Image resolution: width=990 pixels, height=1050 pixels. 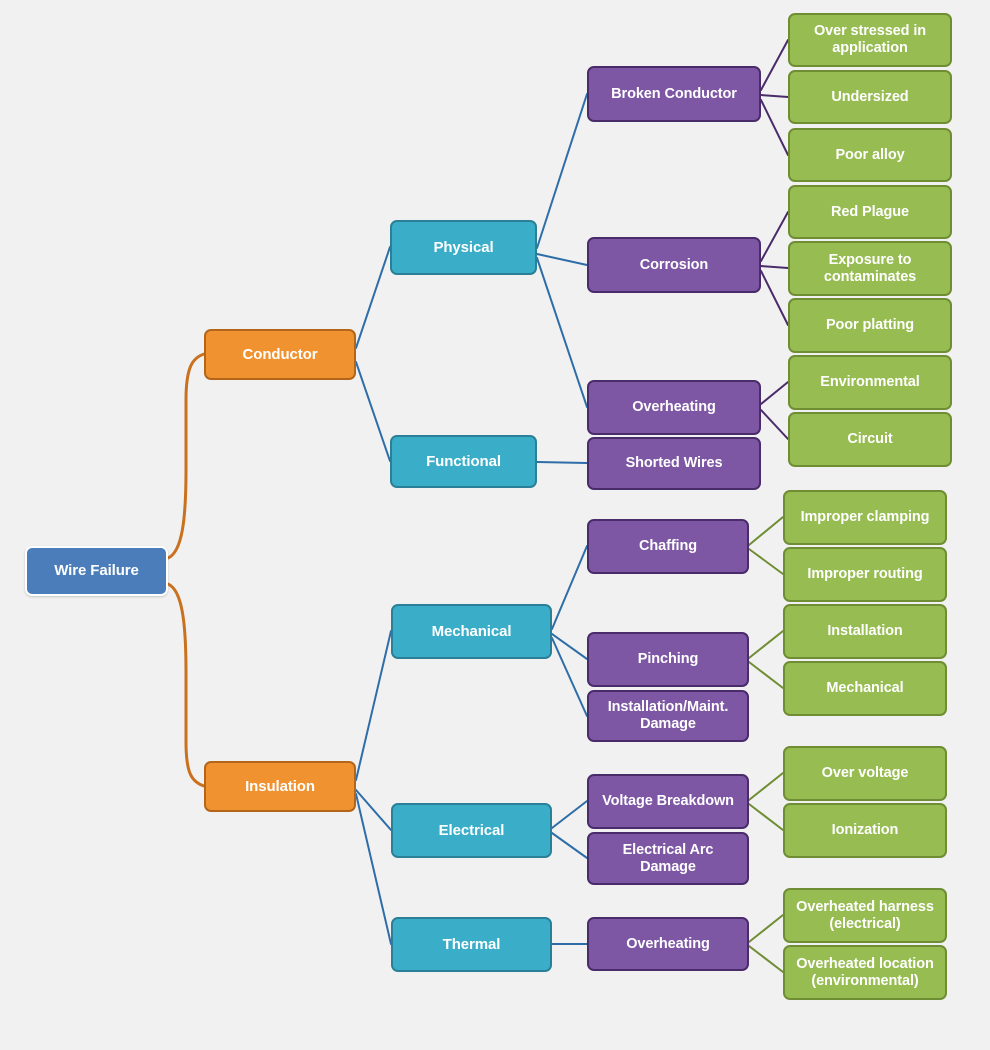 I want to click on node-poorplat: Poor platting, so click(x=870, y=325).